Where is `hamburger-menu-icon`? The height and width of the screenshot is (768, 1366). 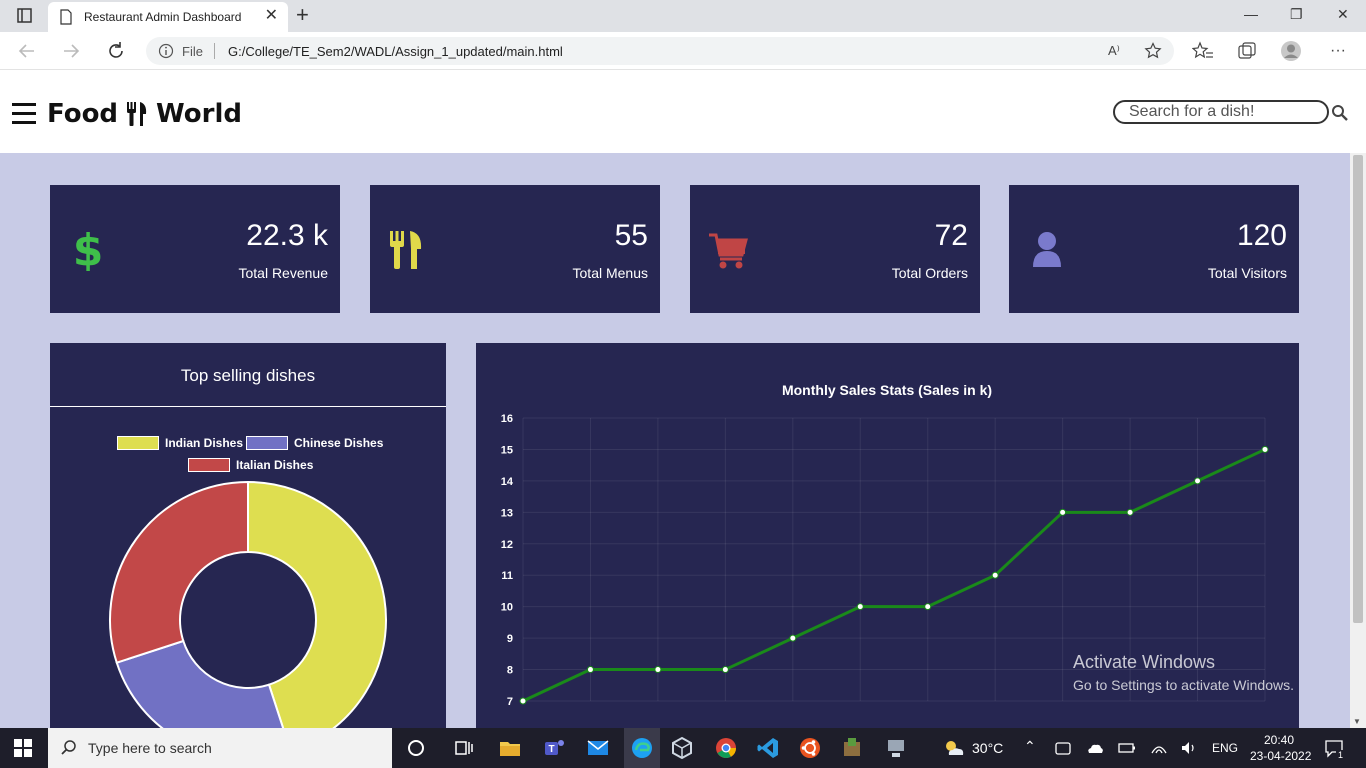 hamburger-menu-icon is located at coordinates (24, 114).